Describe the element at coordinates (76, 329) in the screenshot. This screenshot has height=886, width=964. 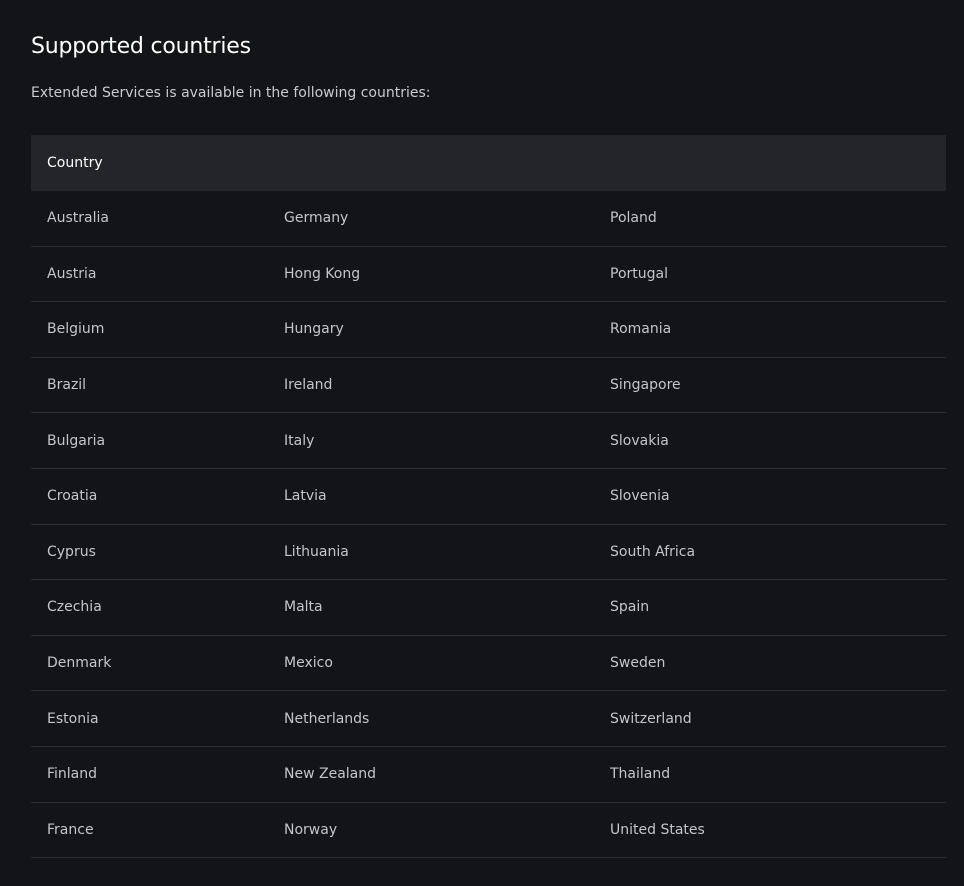
I see `country-cell: Belgium` at that location.